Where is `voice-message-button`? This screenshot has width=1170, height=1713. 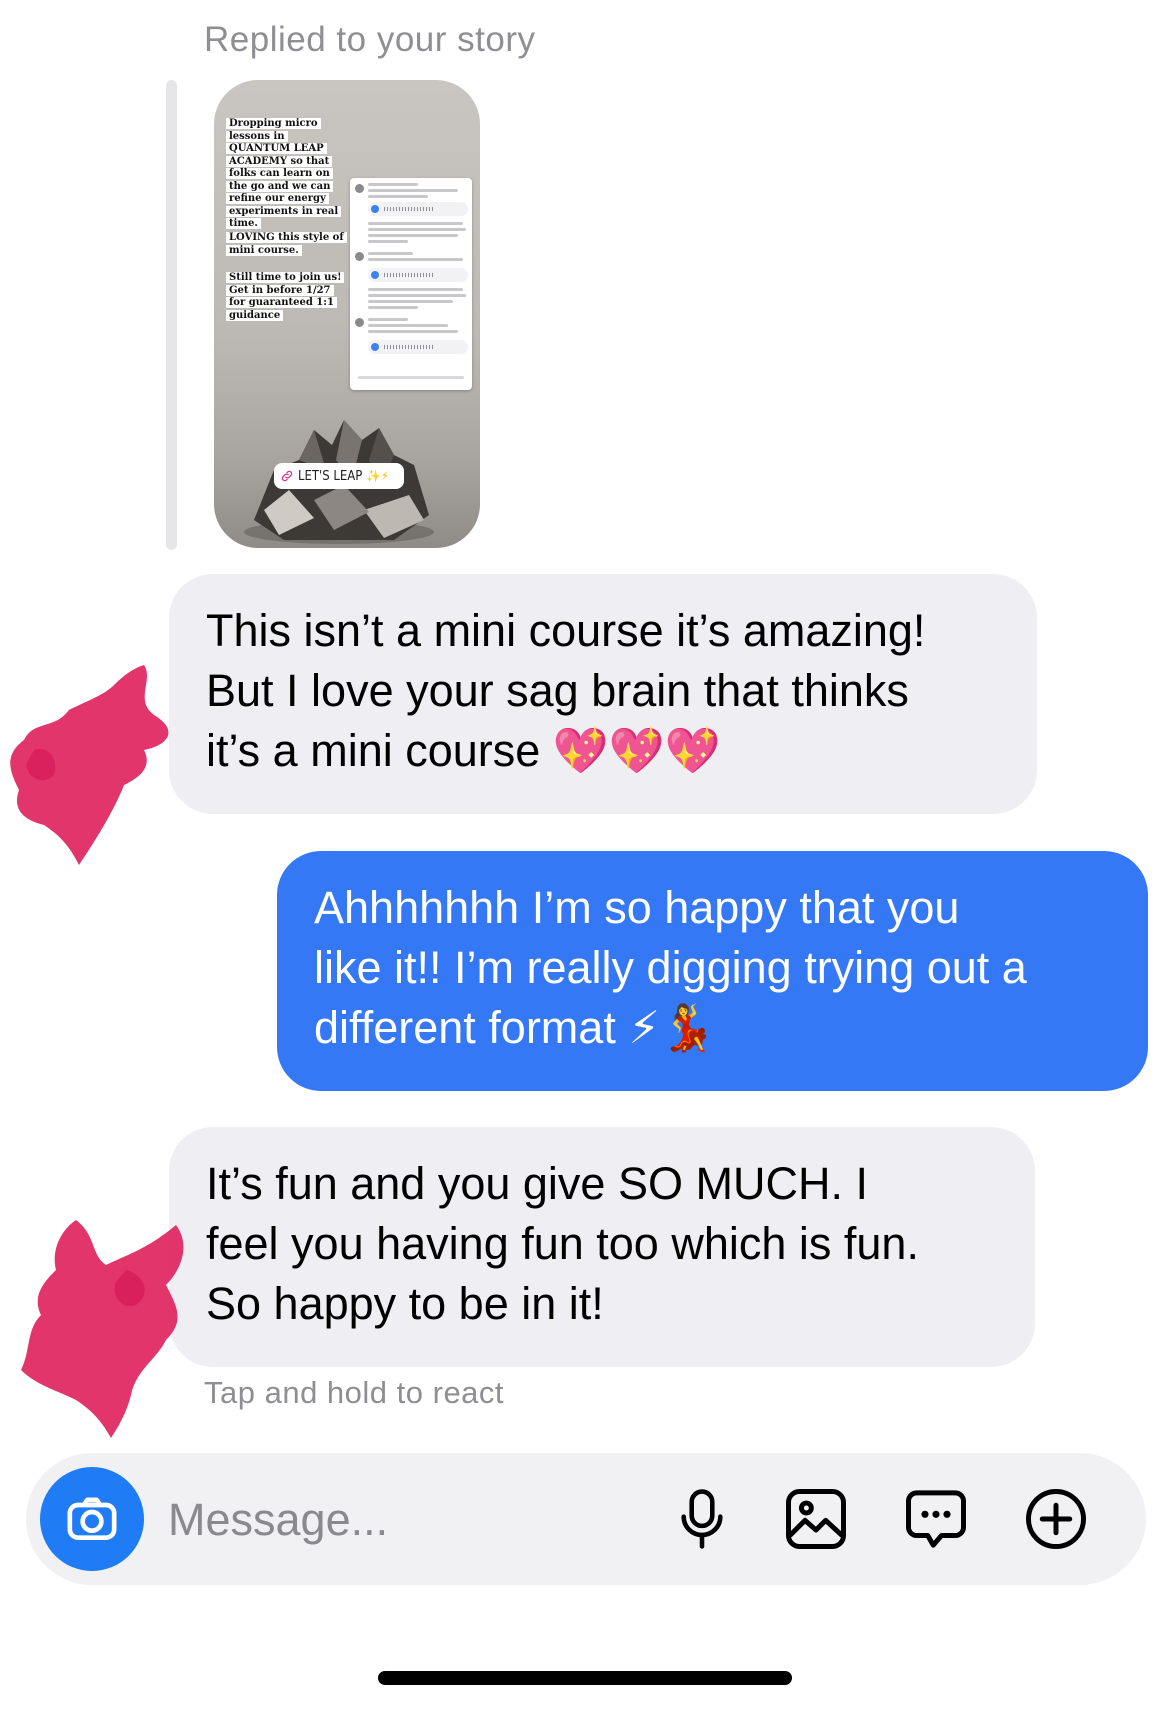
voice-message-button is located at coordinates (702, 1519).